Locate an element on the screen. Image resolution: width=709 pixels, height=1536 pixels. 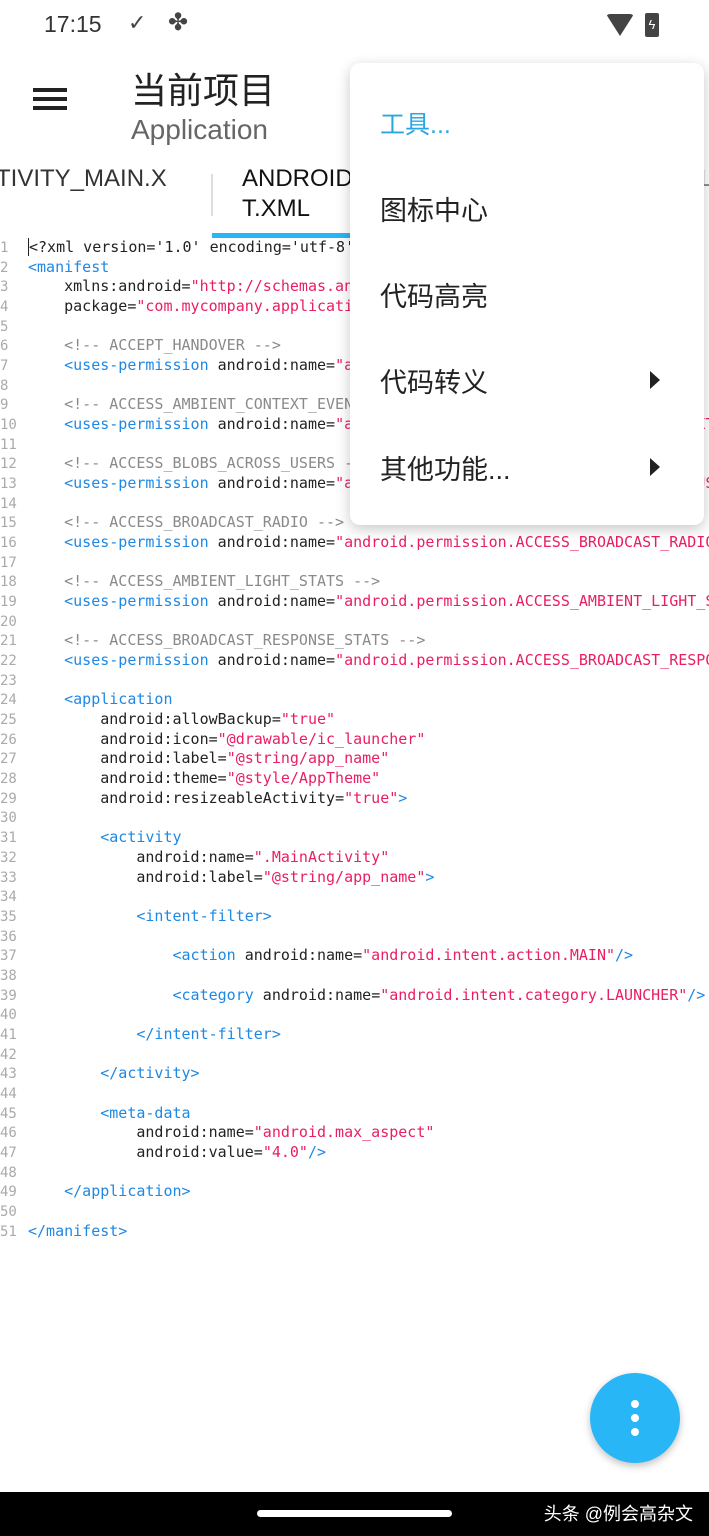
code-token: > is located at coordinates (403, 797).